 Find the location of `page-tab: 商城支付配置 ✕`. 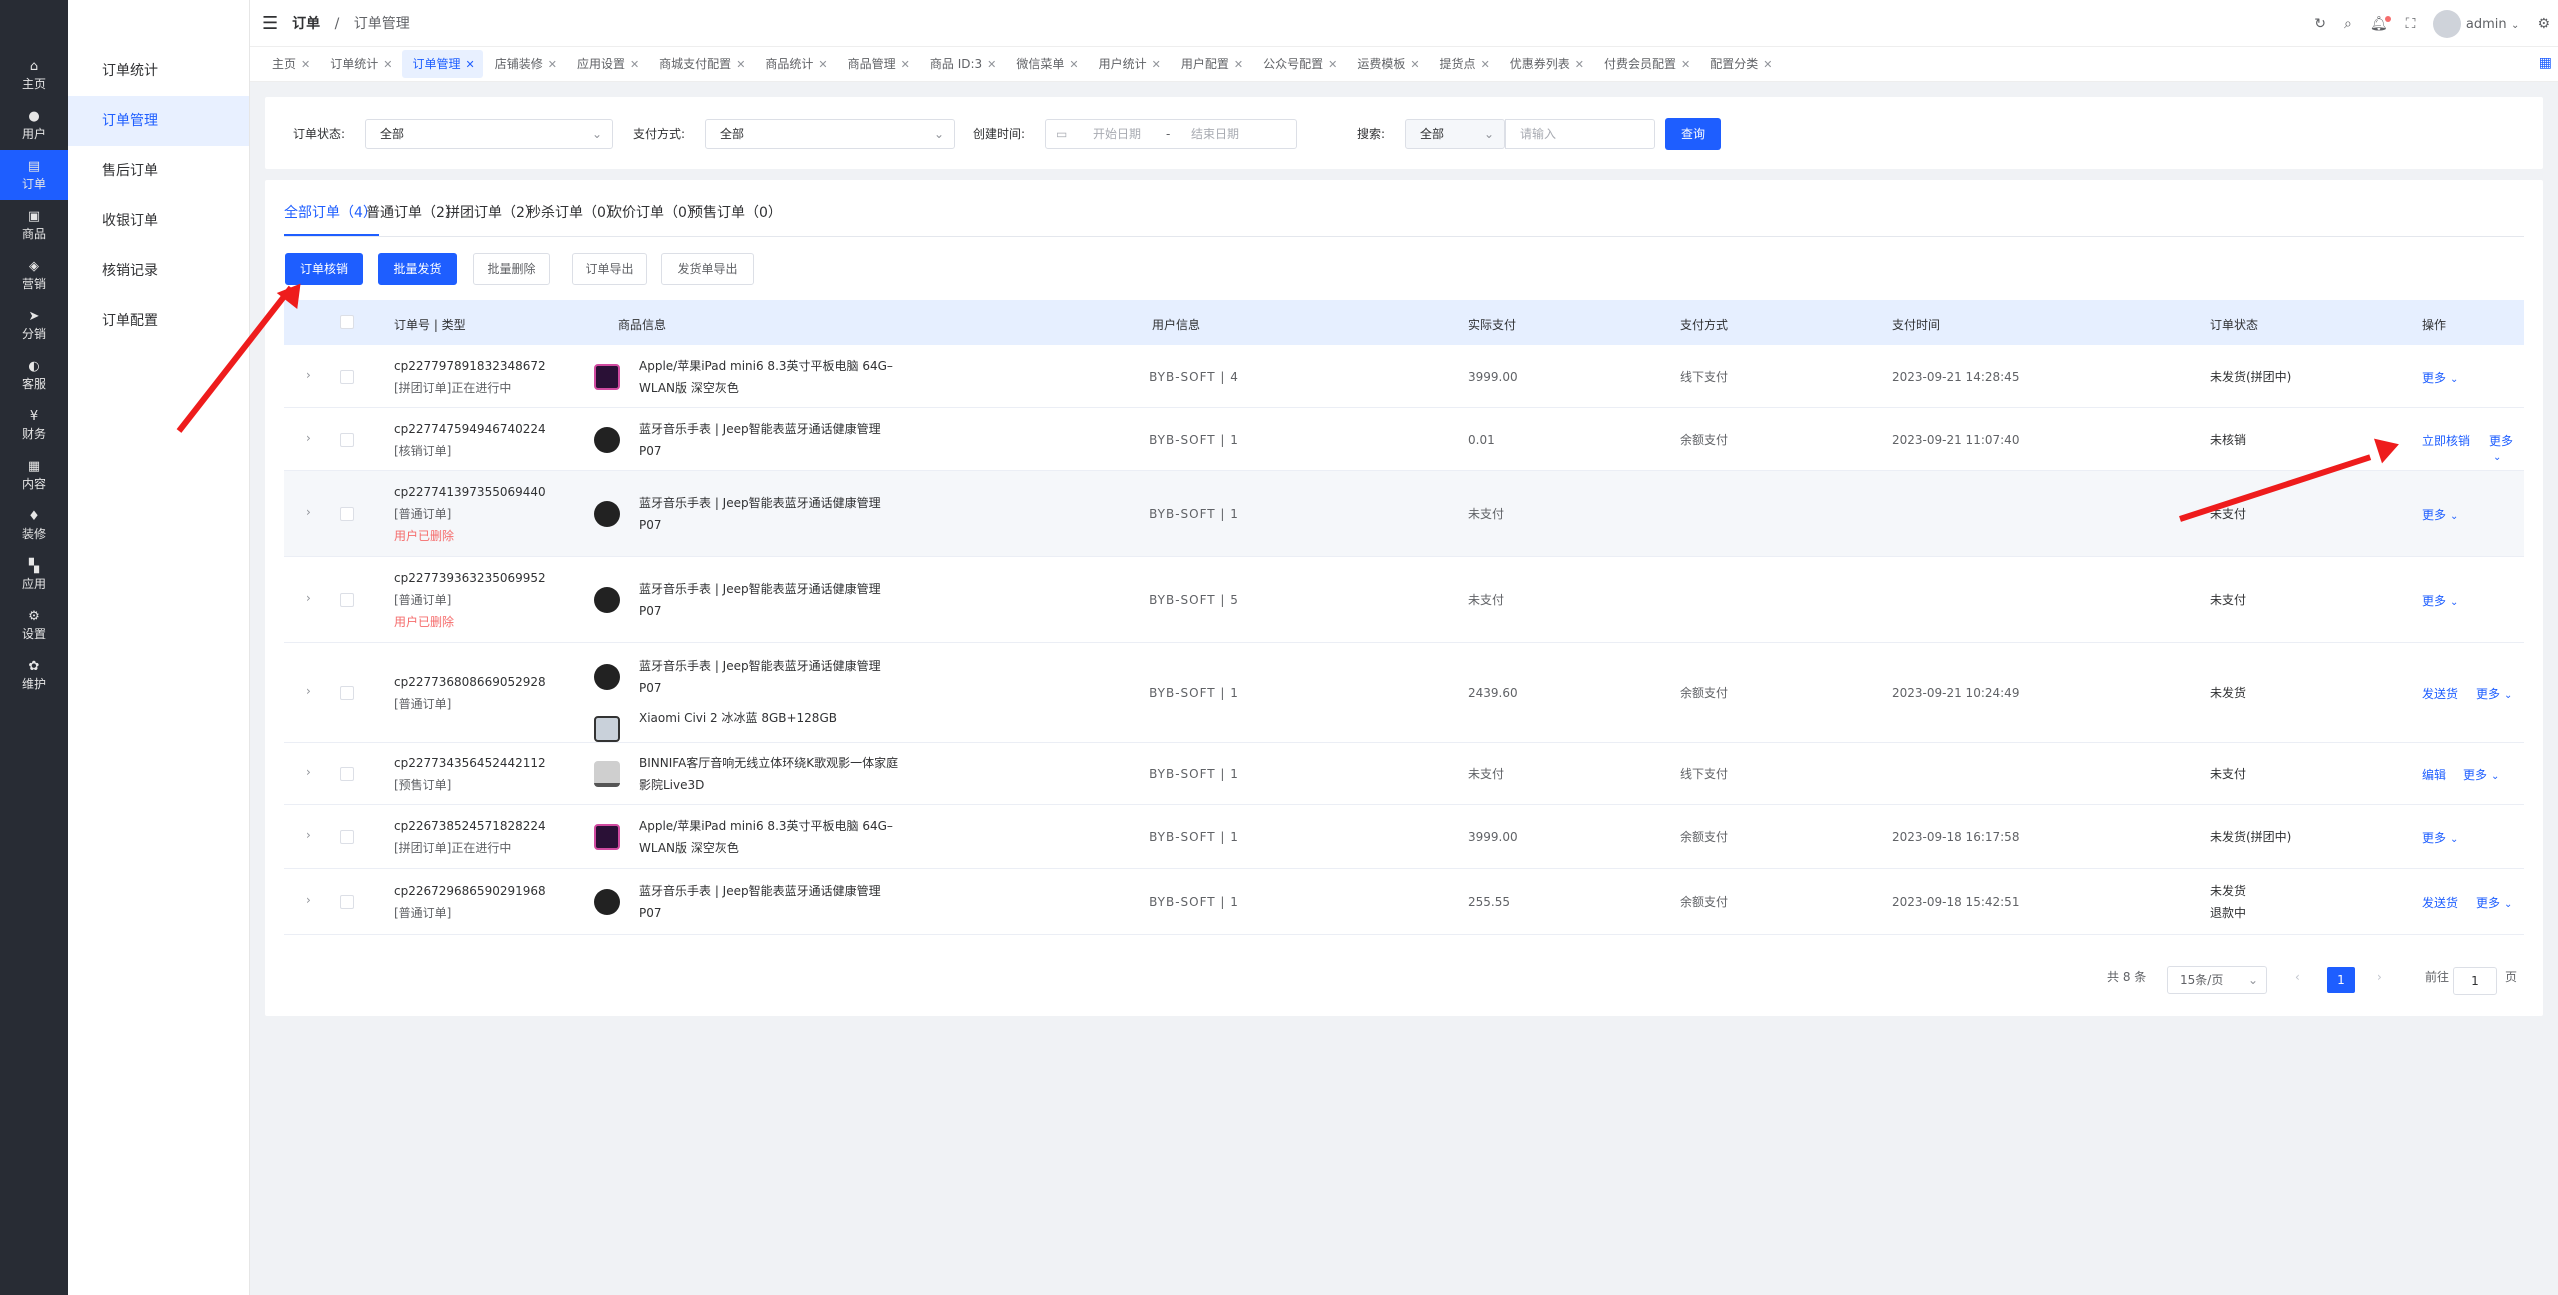

page-tab: 商城支付配置 ✕ is located at coordinates (701, 64).